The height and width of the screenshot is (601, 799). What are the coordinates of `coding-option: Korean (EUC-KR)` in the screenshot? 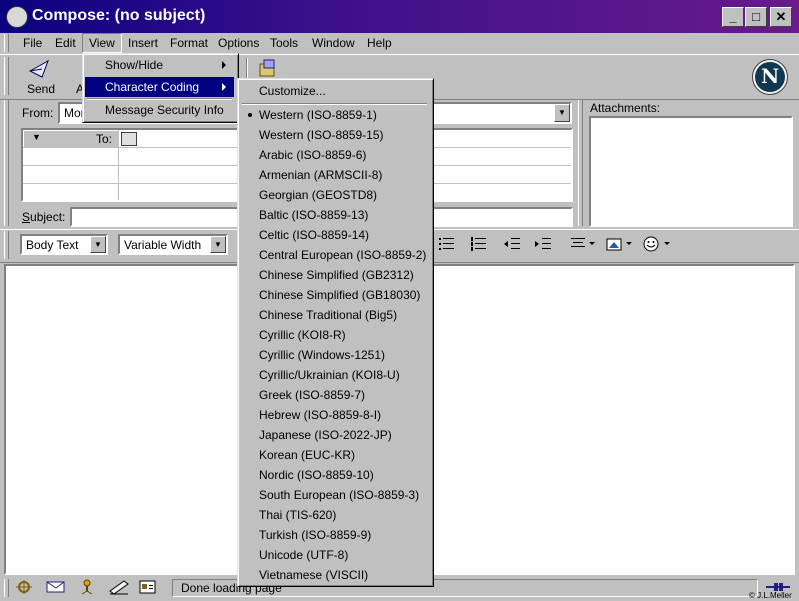 It's located at (334, 455).